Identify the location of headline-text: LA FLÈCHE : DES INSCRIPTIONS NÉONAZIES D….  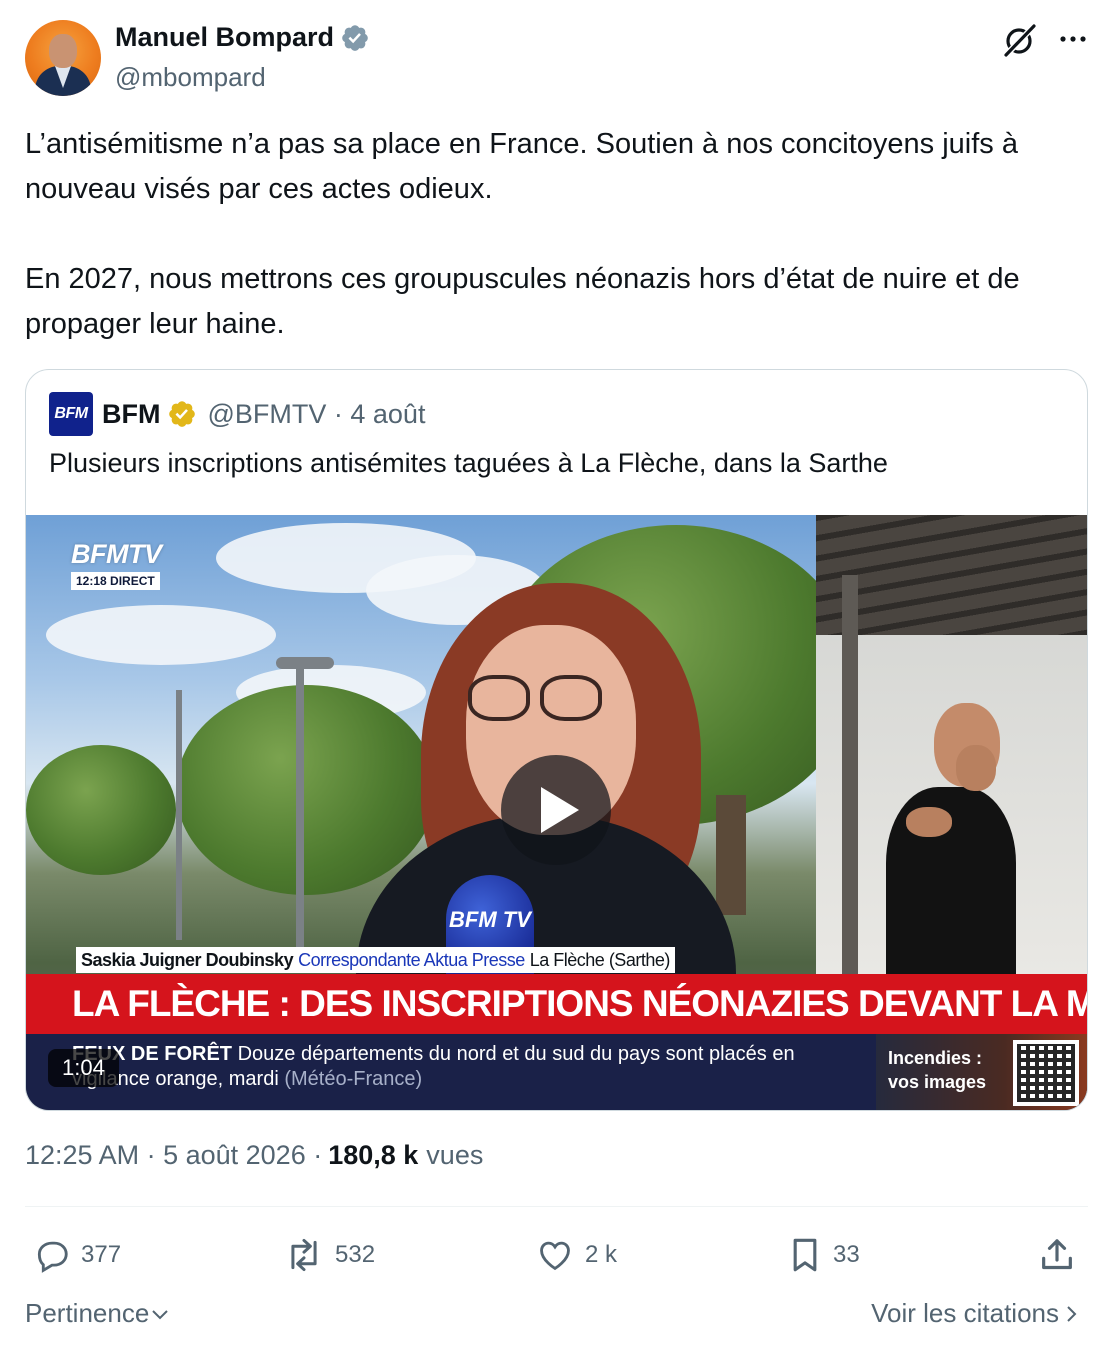
(580, 1003).